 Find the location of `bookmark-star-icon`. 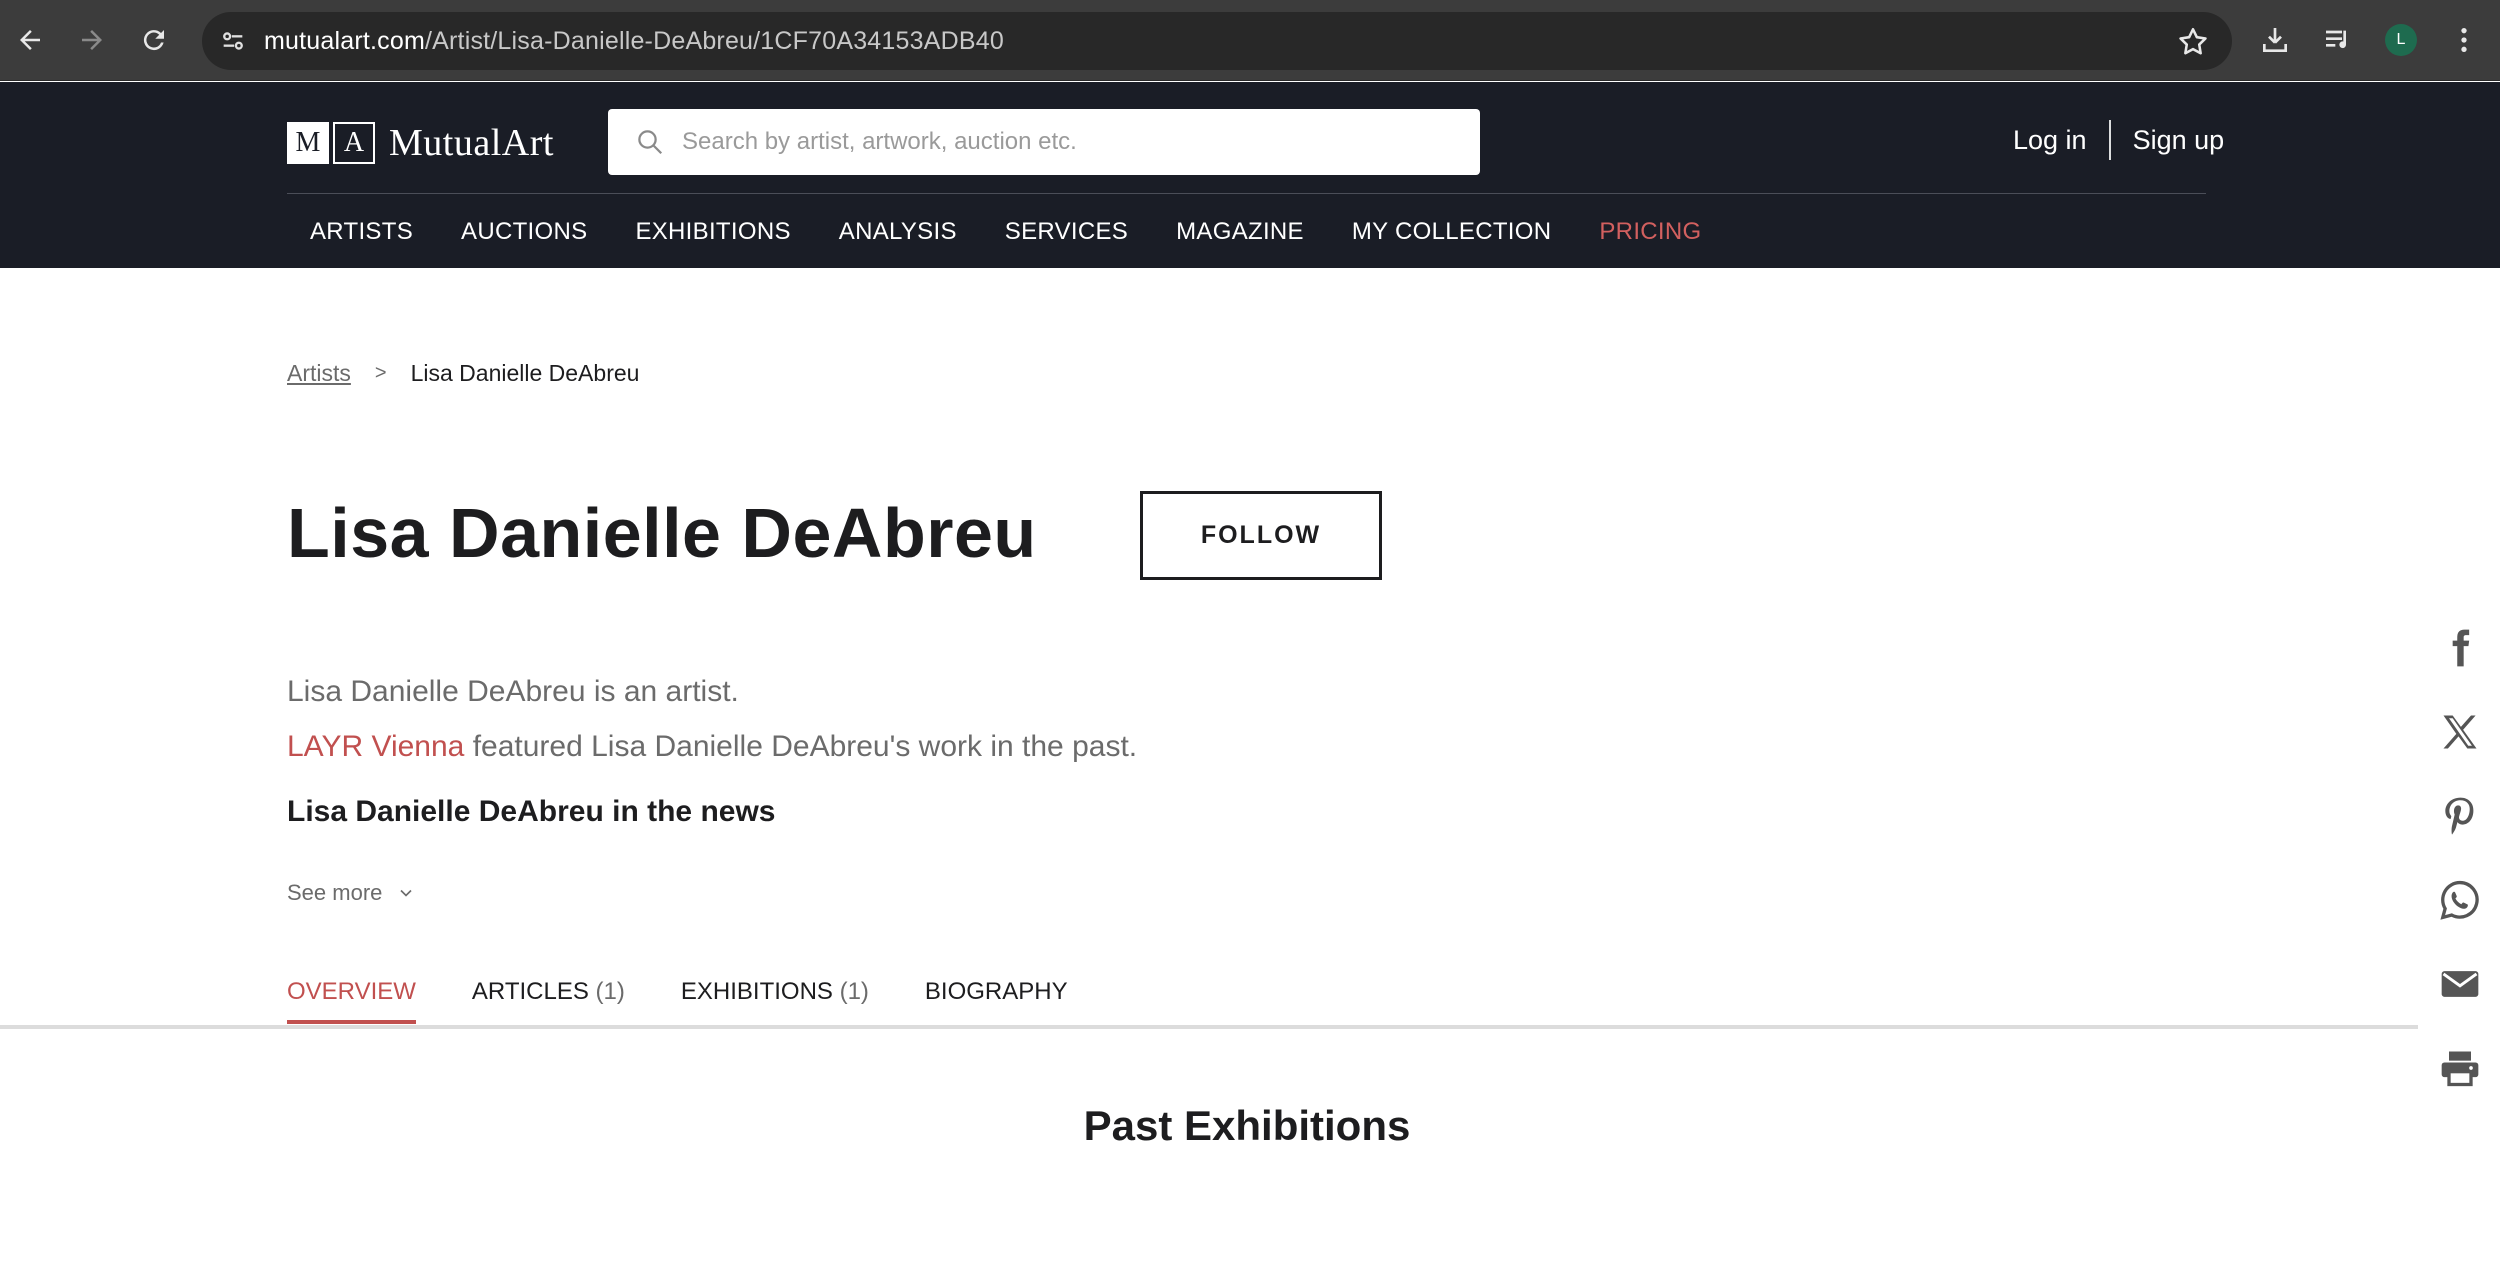

bookmark-star-icon is located at coordinates (2193, 42).